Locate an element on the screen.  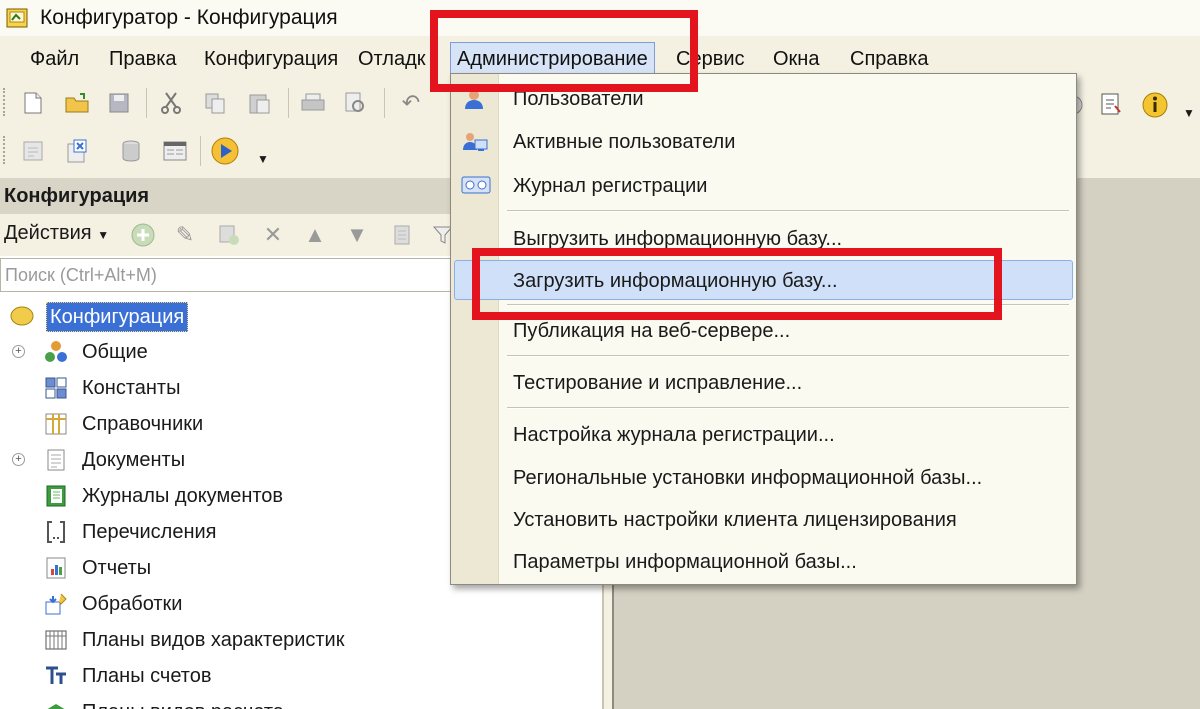
properties-icon is located at coordinates (403, 235).